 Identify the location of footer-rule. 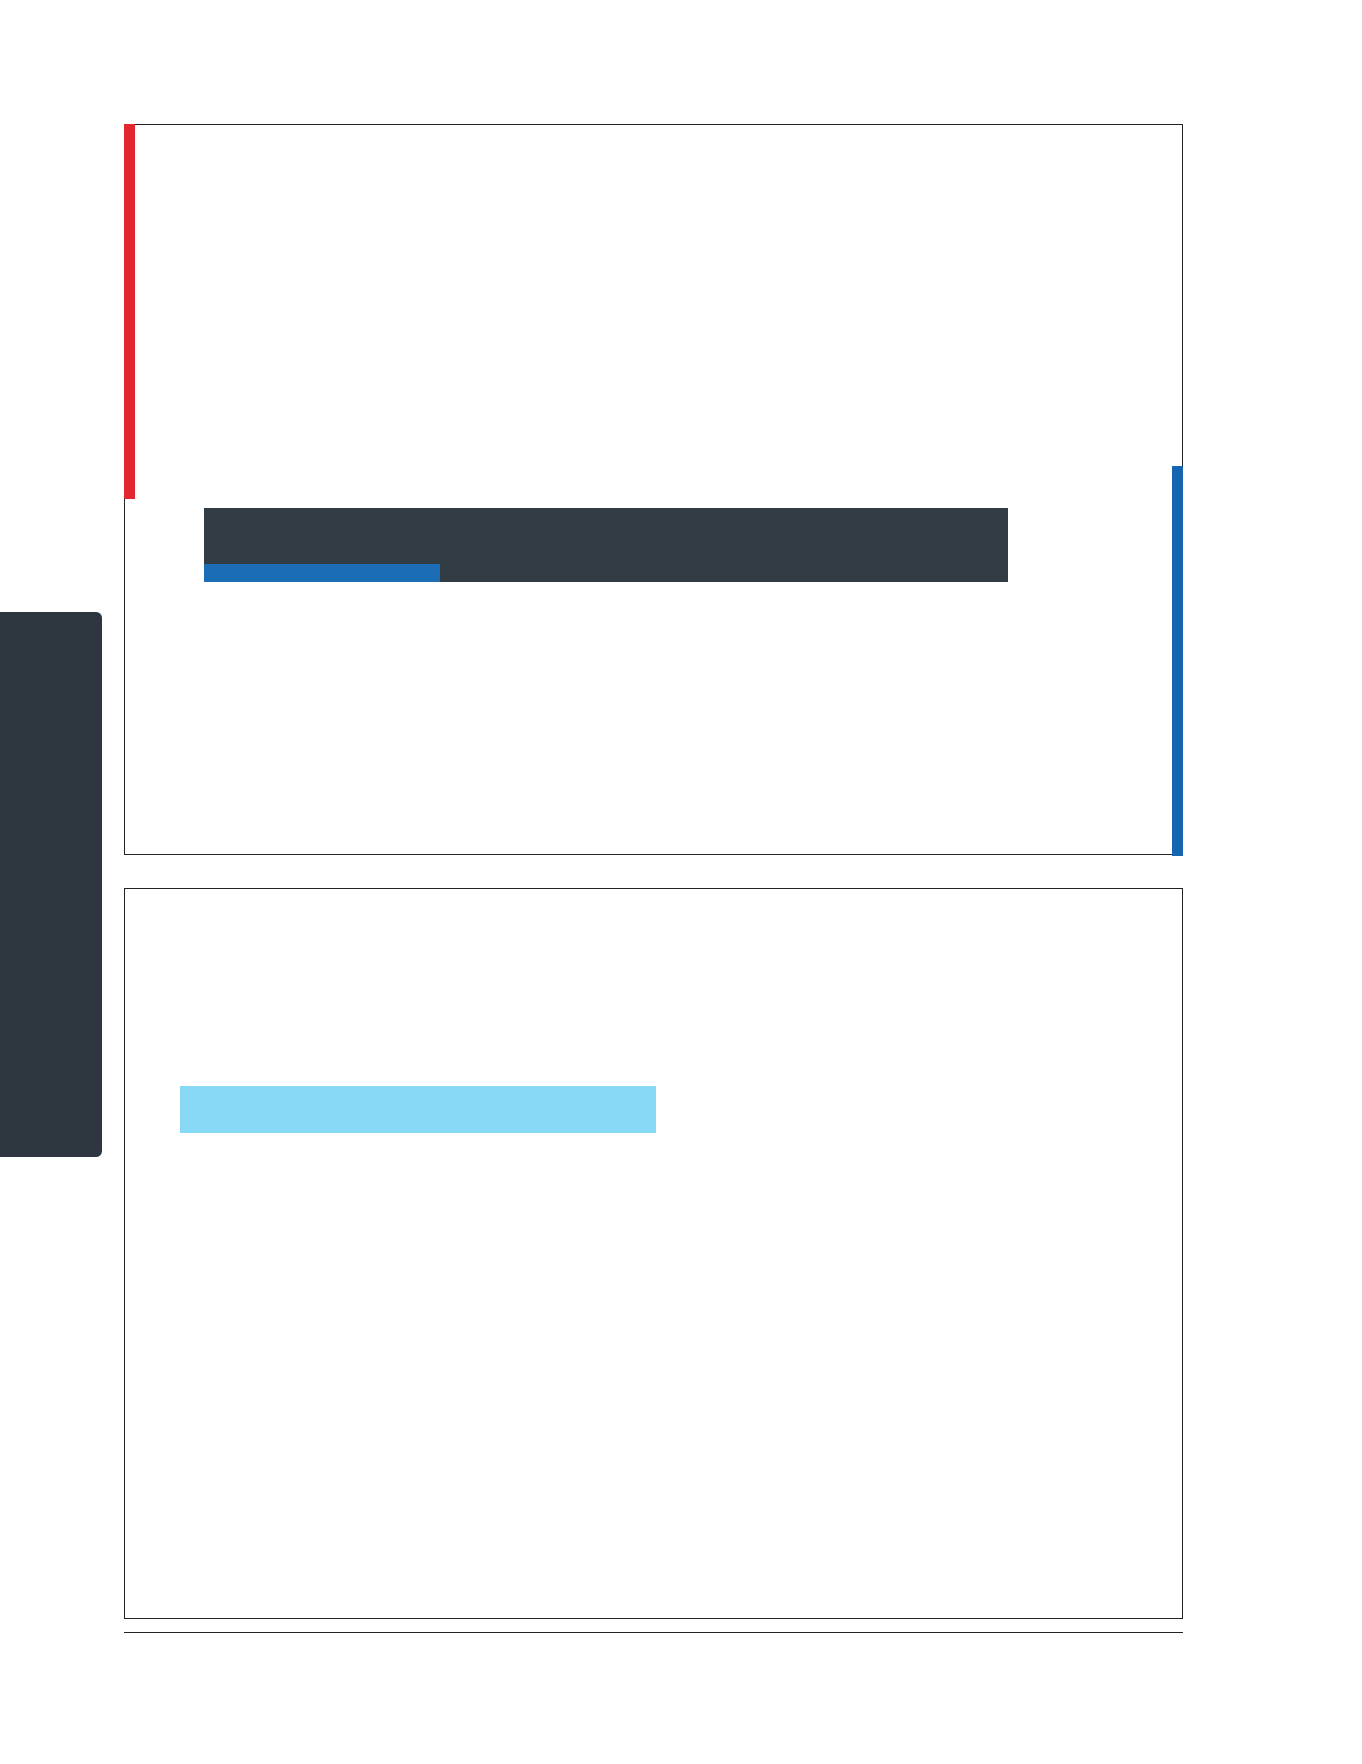
(653, 1632).